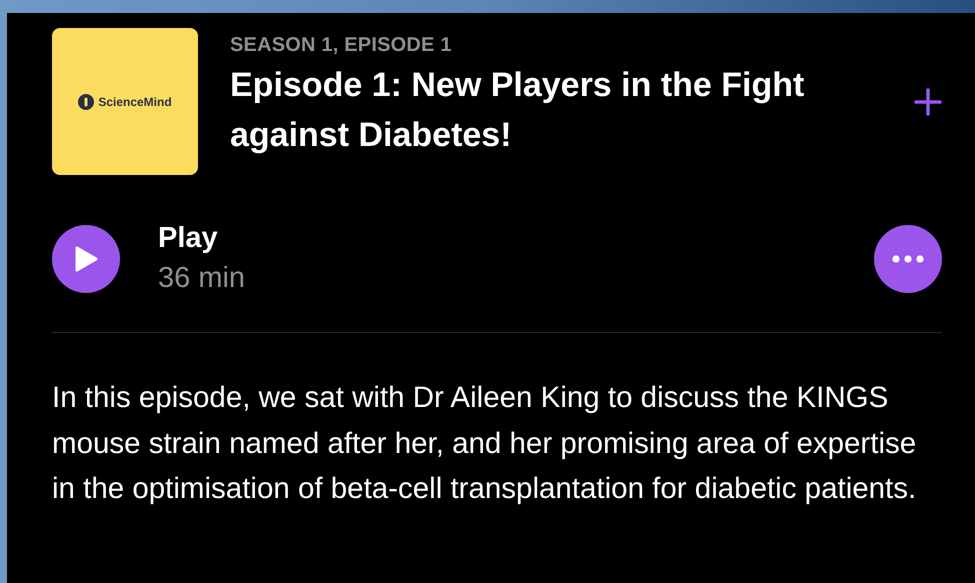 Image resolution: width=975 pixels, height=583 pixels. Describe the element at coordinates (908, 259) in the screenshot. I see `more-icon` at that location.